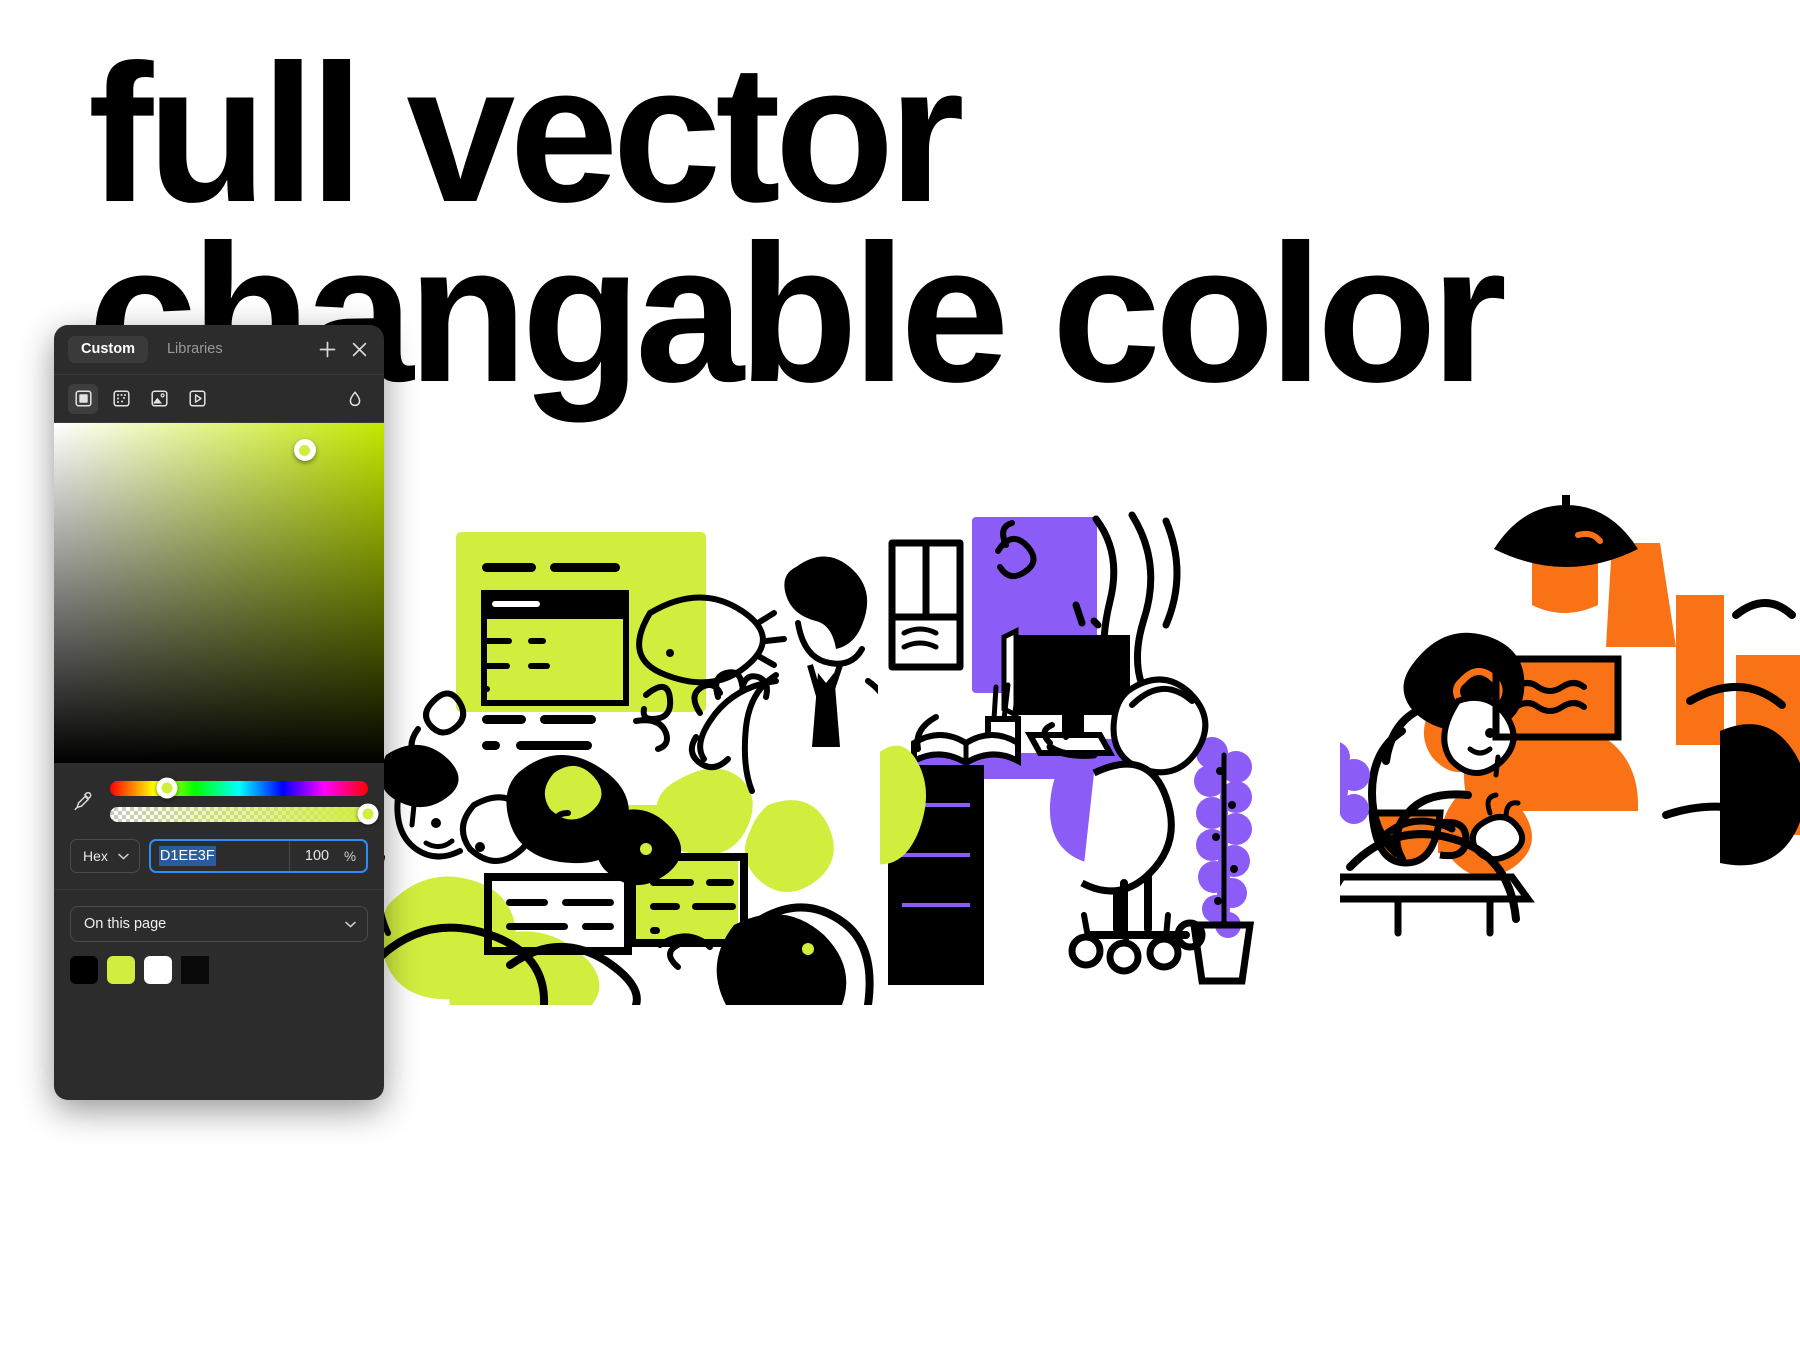 The height and width of the screenshot is (1360, 1800). I want to click on color-mode-label: Hex, so click(95, 856).